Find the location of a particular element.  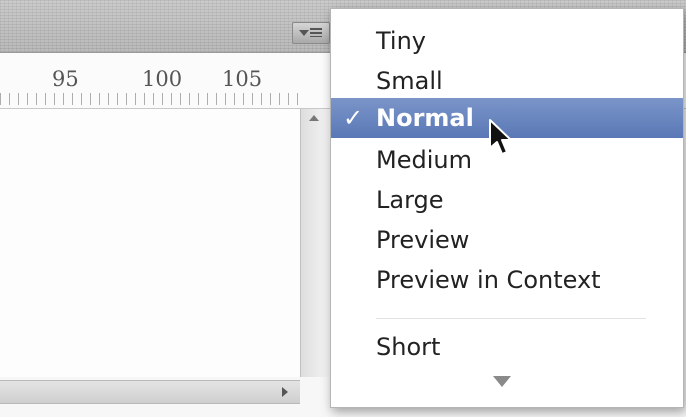

menu-item-label: Large is located at coordinates (410, 200).